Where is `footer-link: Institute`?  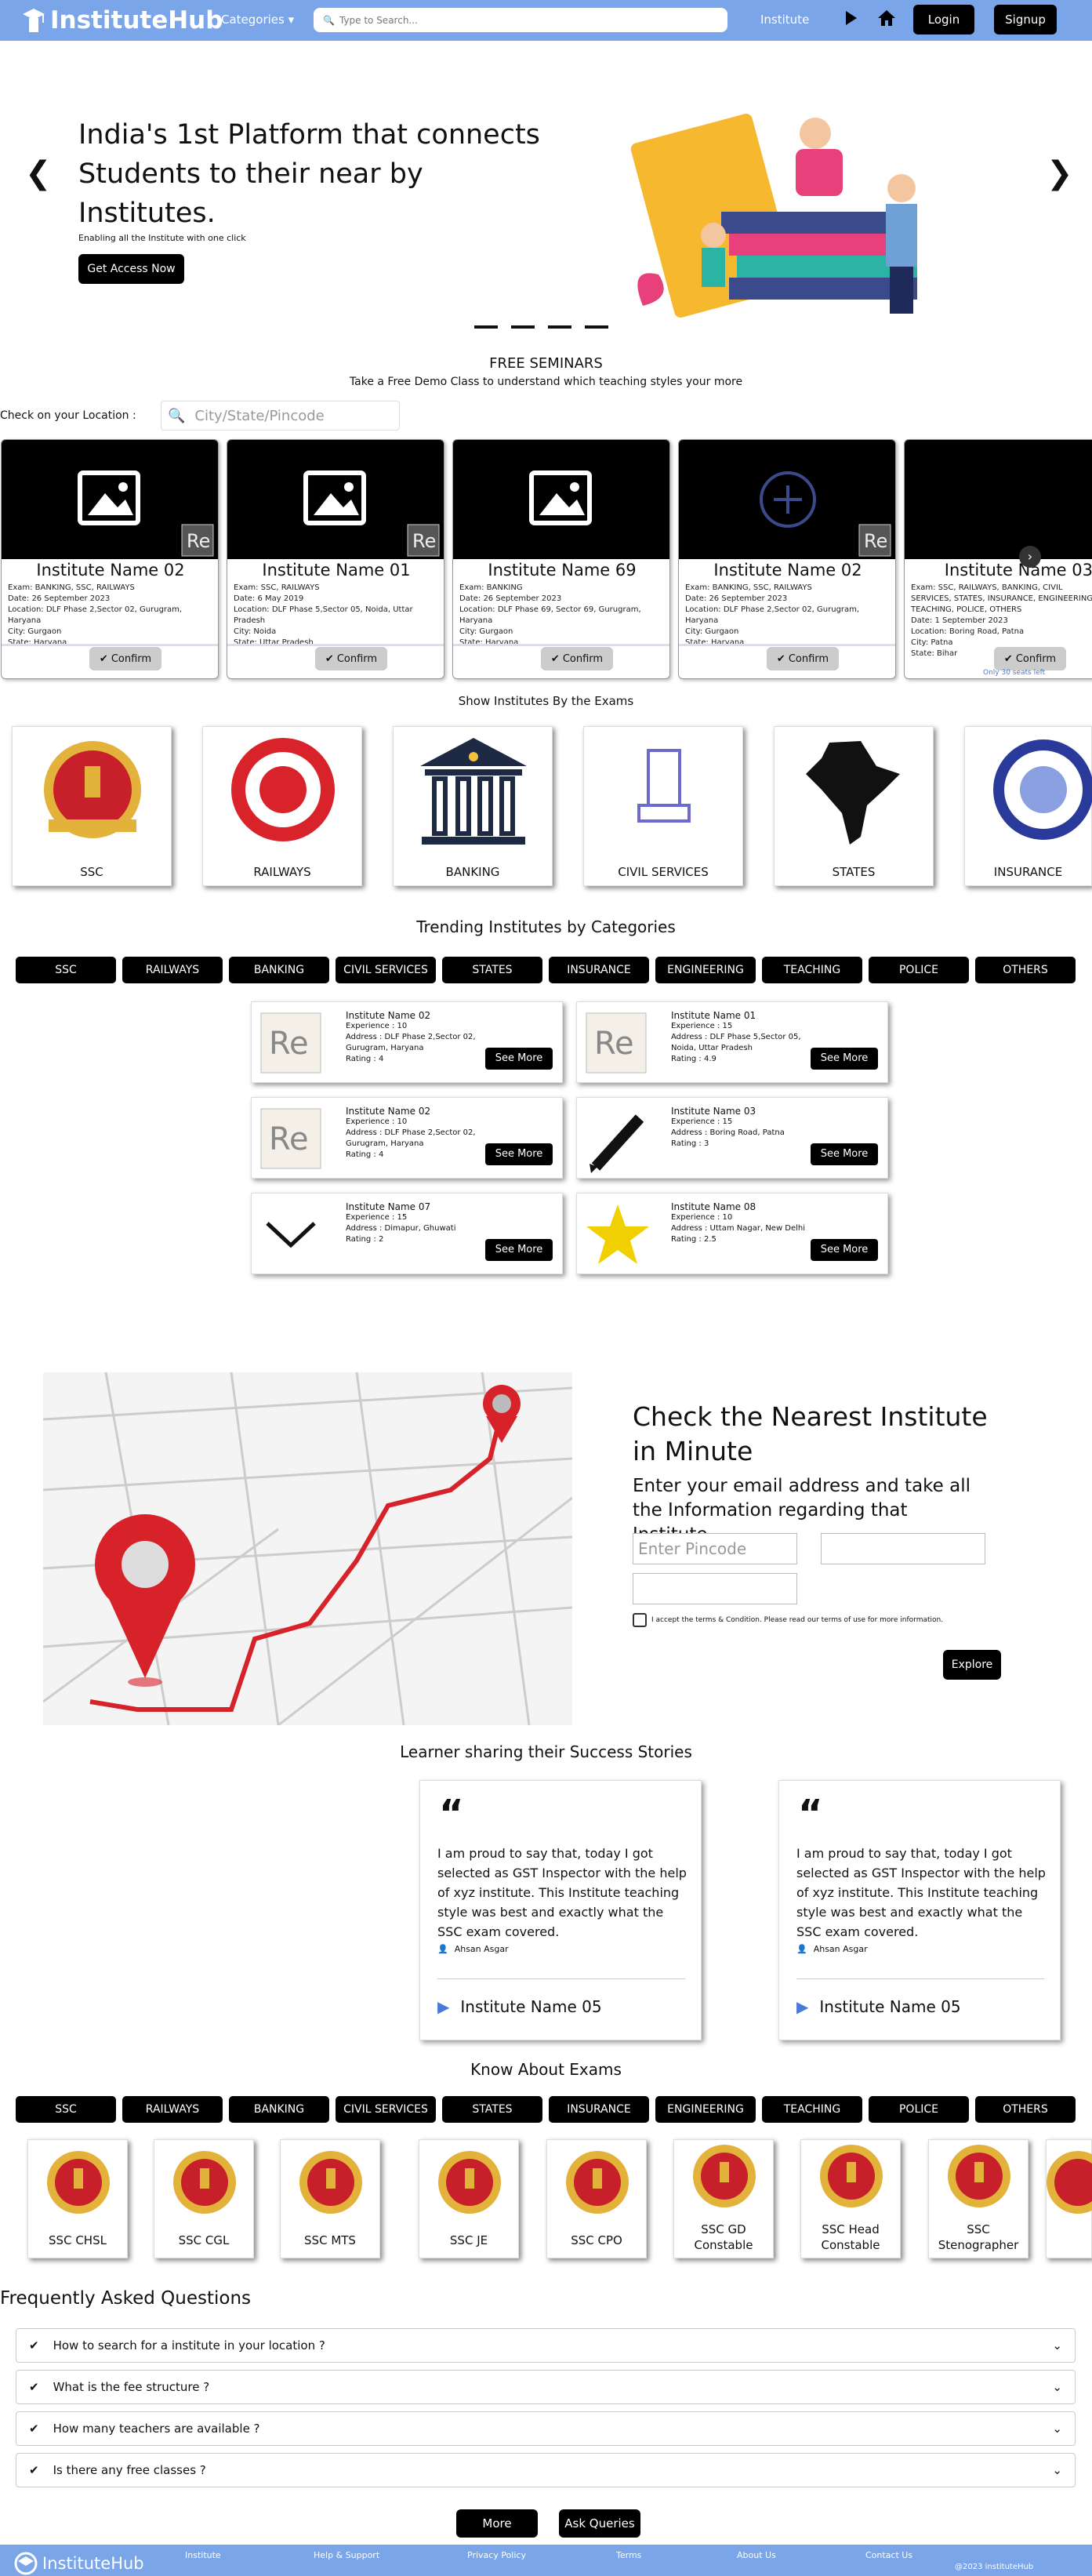 footer-link: Institute is located at coordinates (203, 2555).